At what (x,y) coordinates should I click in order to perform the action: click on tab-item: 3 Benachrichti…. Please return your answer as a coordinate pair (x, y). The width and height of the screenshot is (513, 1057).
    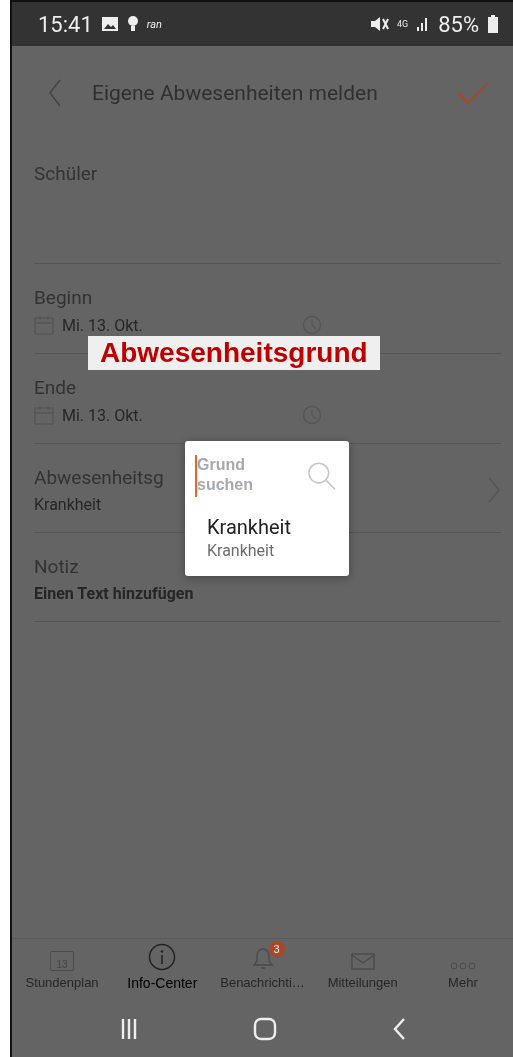
    Looking at the image, I should click on (262, 972).